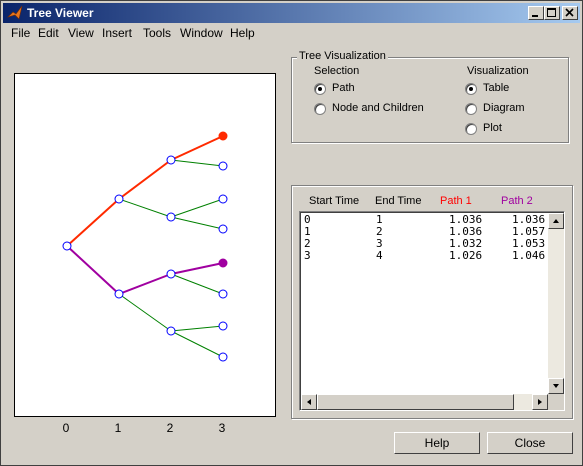 The image size is (583, 466). I want to click on x-tick-label: 1, so click(118, 428).